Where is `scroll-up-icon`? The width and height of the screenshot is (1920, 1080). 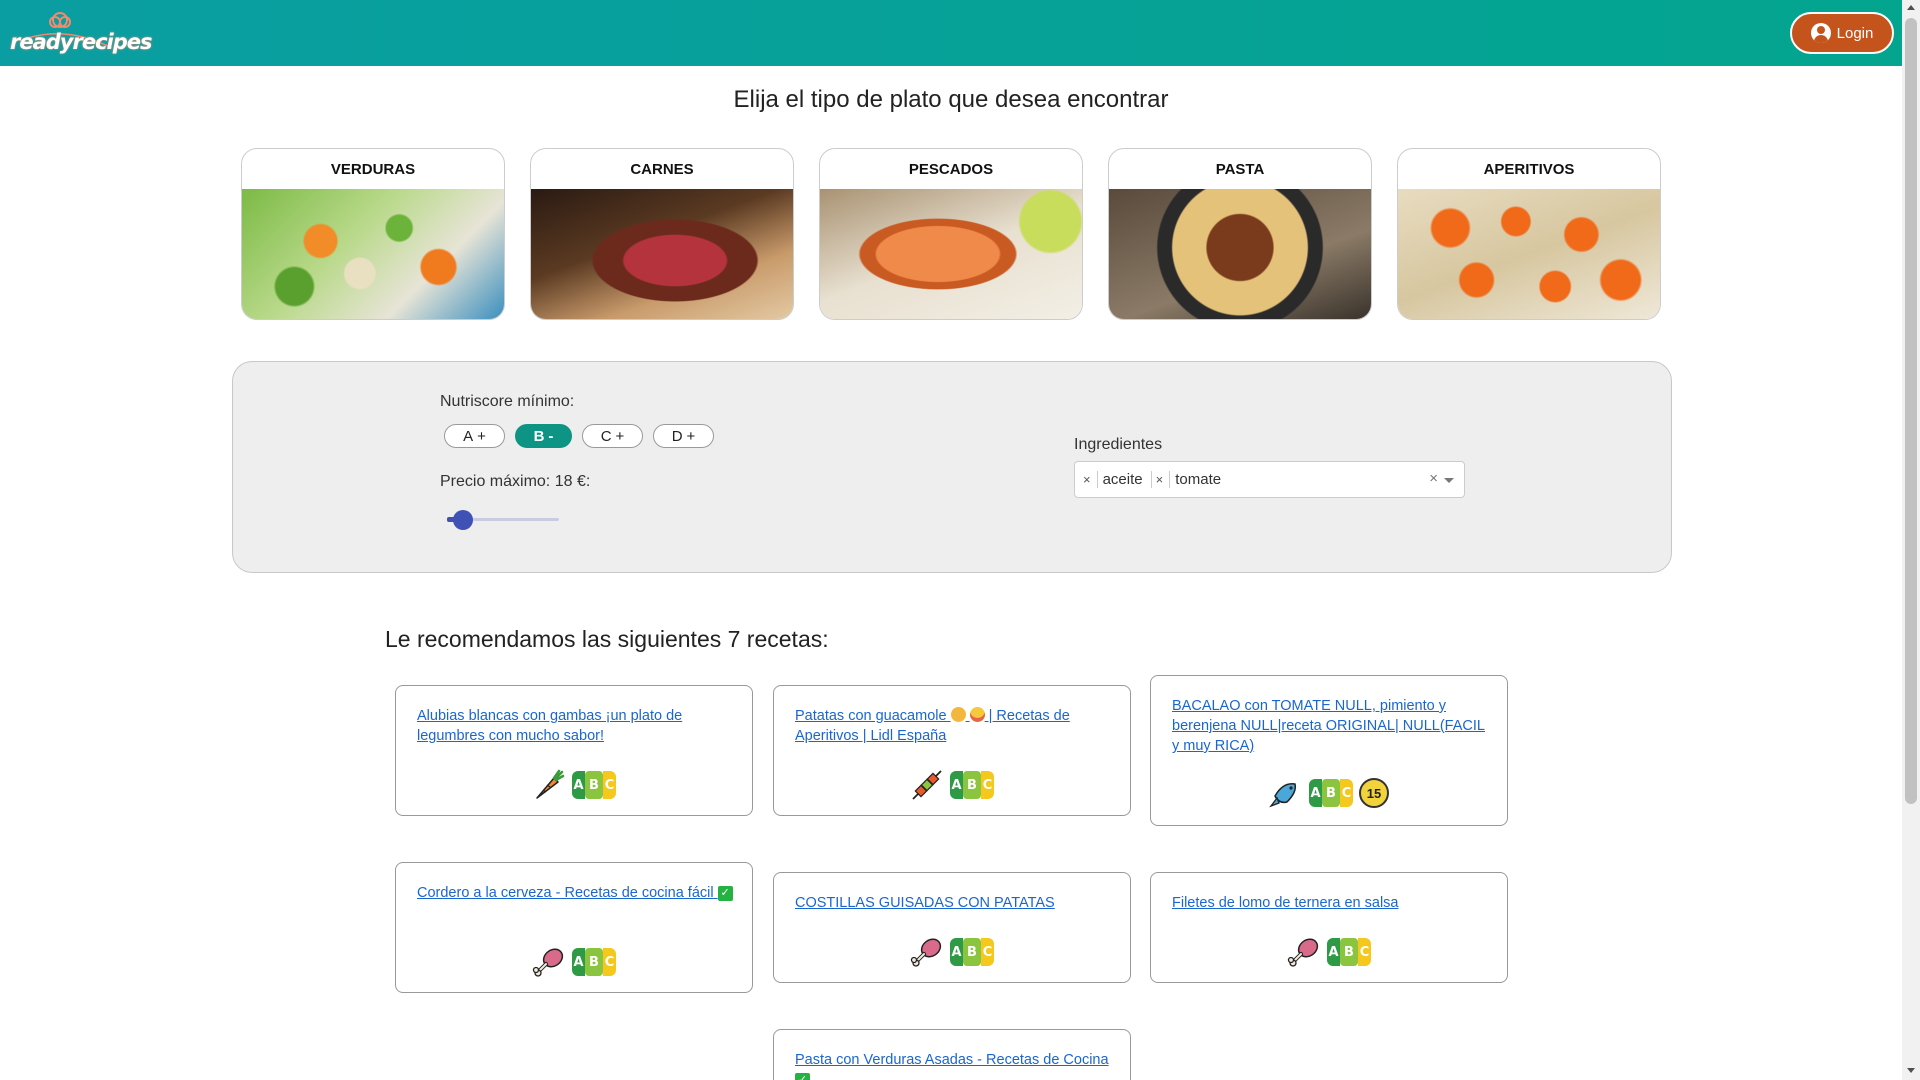 scroll-up-icon is located at coordinates (1911, 7).